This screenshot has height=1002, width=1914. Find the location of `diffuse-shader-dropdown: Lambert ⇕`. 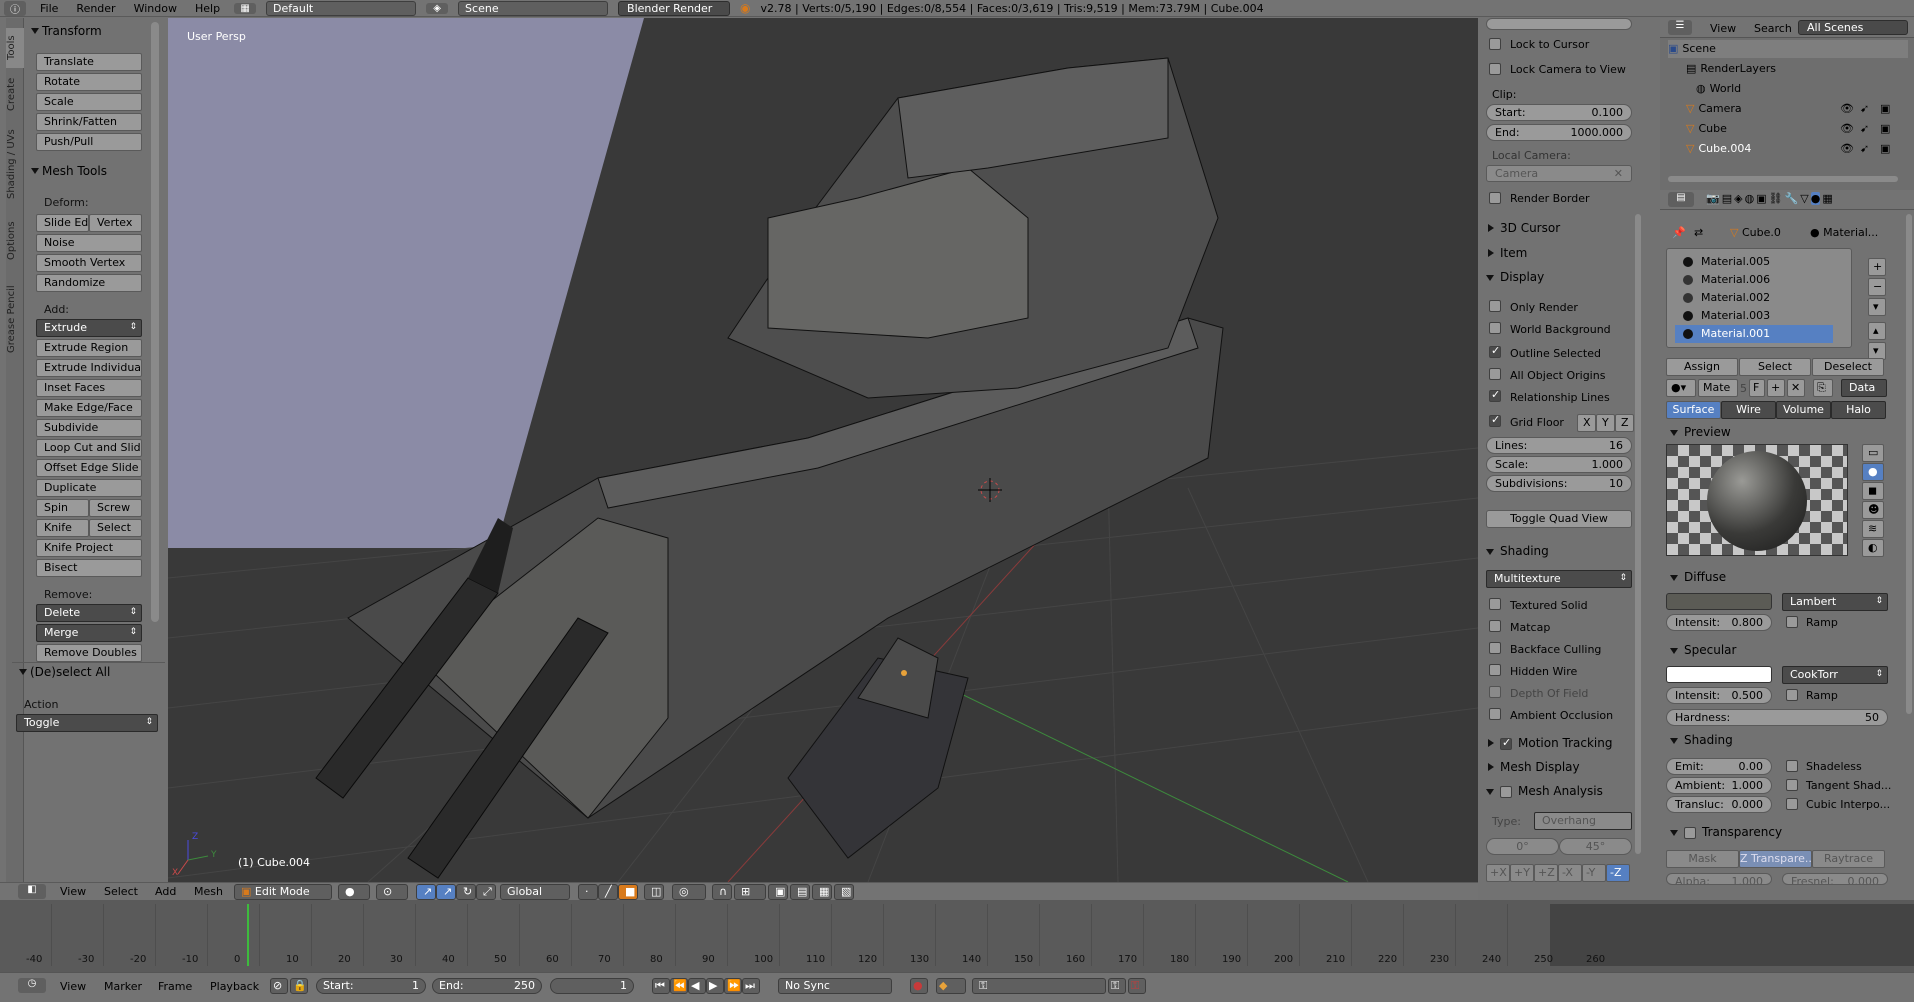

diffuse-shader-dropdown: Lambert ⇕ is located at coordinates (1835, 602).